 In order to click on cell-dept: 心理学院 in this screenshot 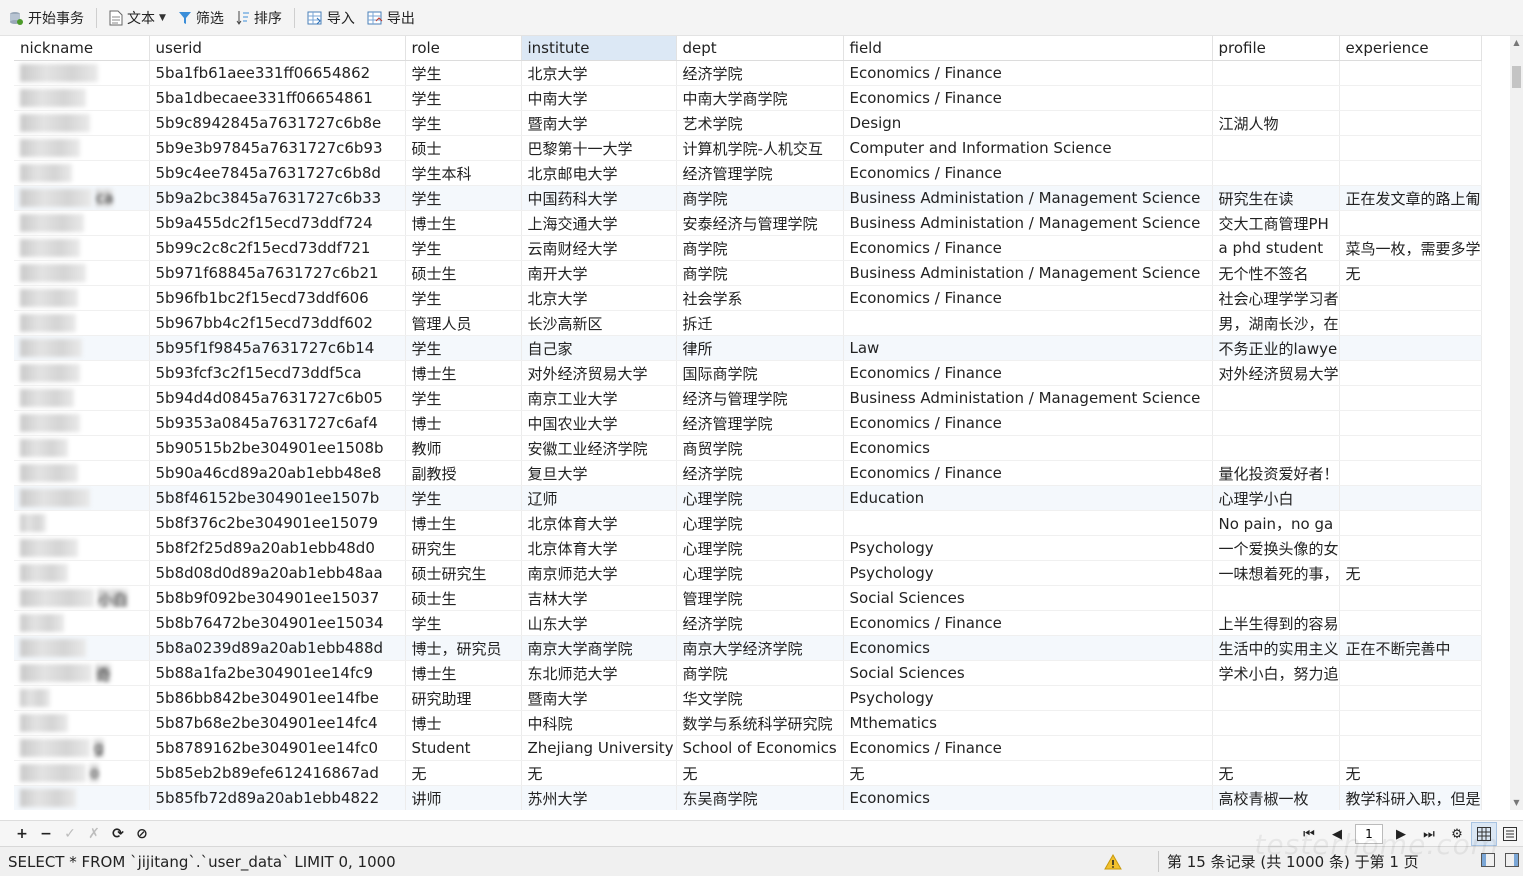, I will do `click(760, 548)`.